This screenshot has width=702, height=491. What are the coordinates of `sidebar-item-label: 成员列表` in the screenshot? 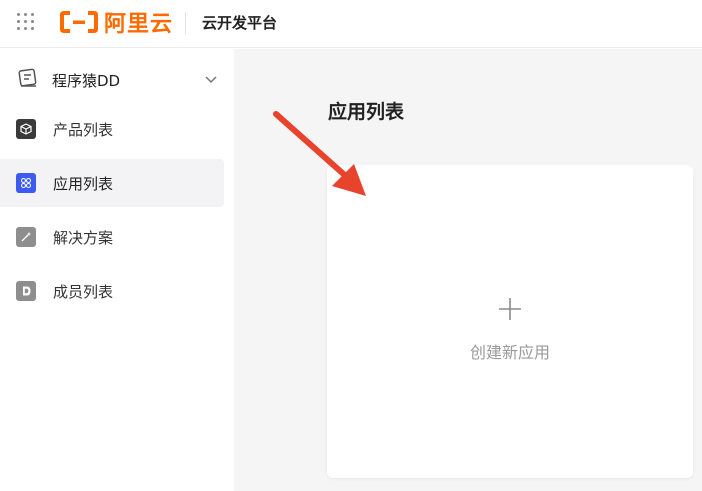 It's located at (83, 292).